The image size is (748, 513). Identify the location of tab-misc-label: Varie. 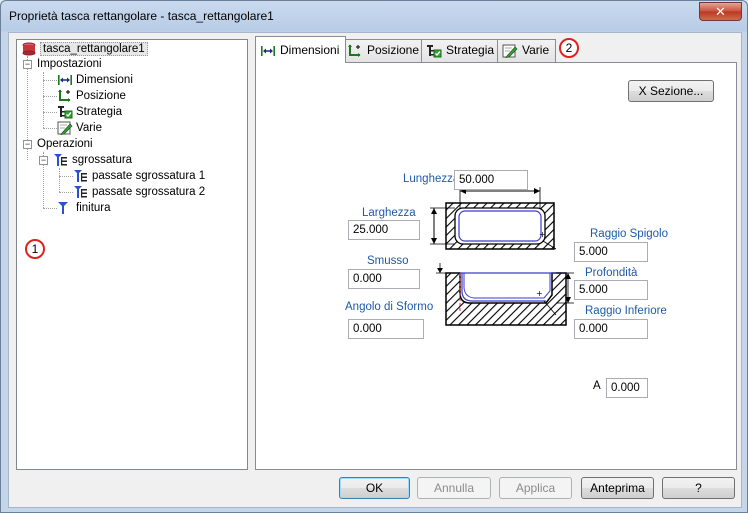
(536, 50).